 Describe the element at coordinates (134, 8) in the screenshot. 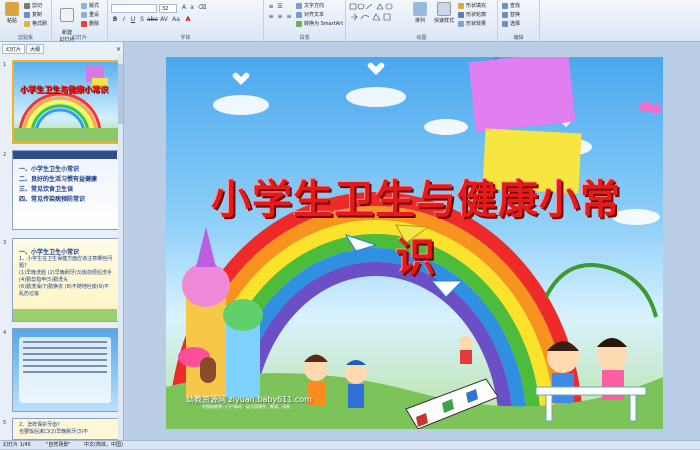

I see `font-name-dropdown` at that location.